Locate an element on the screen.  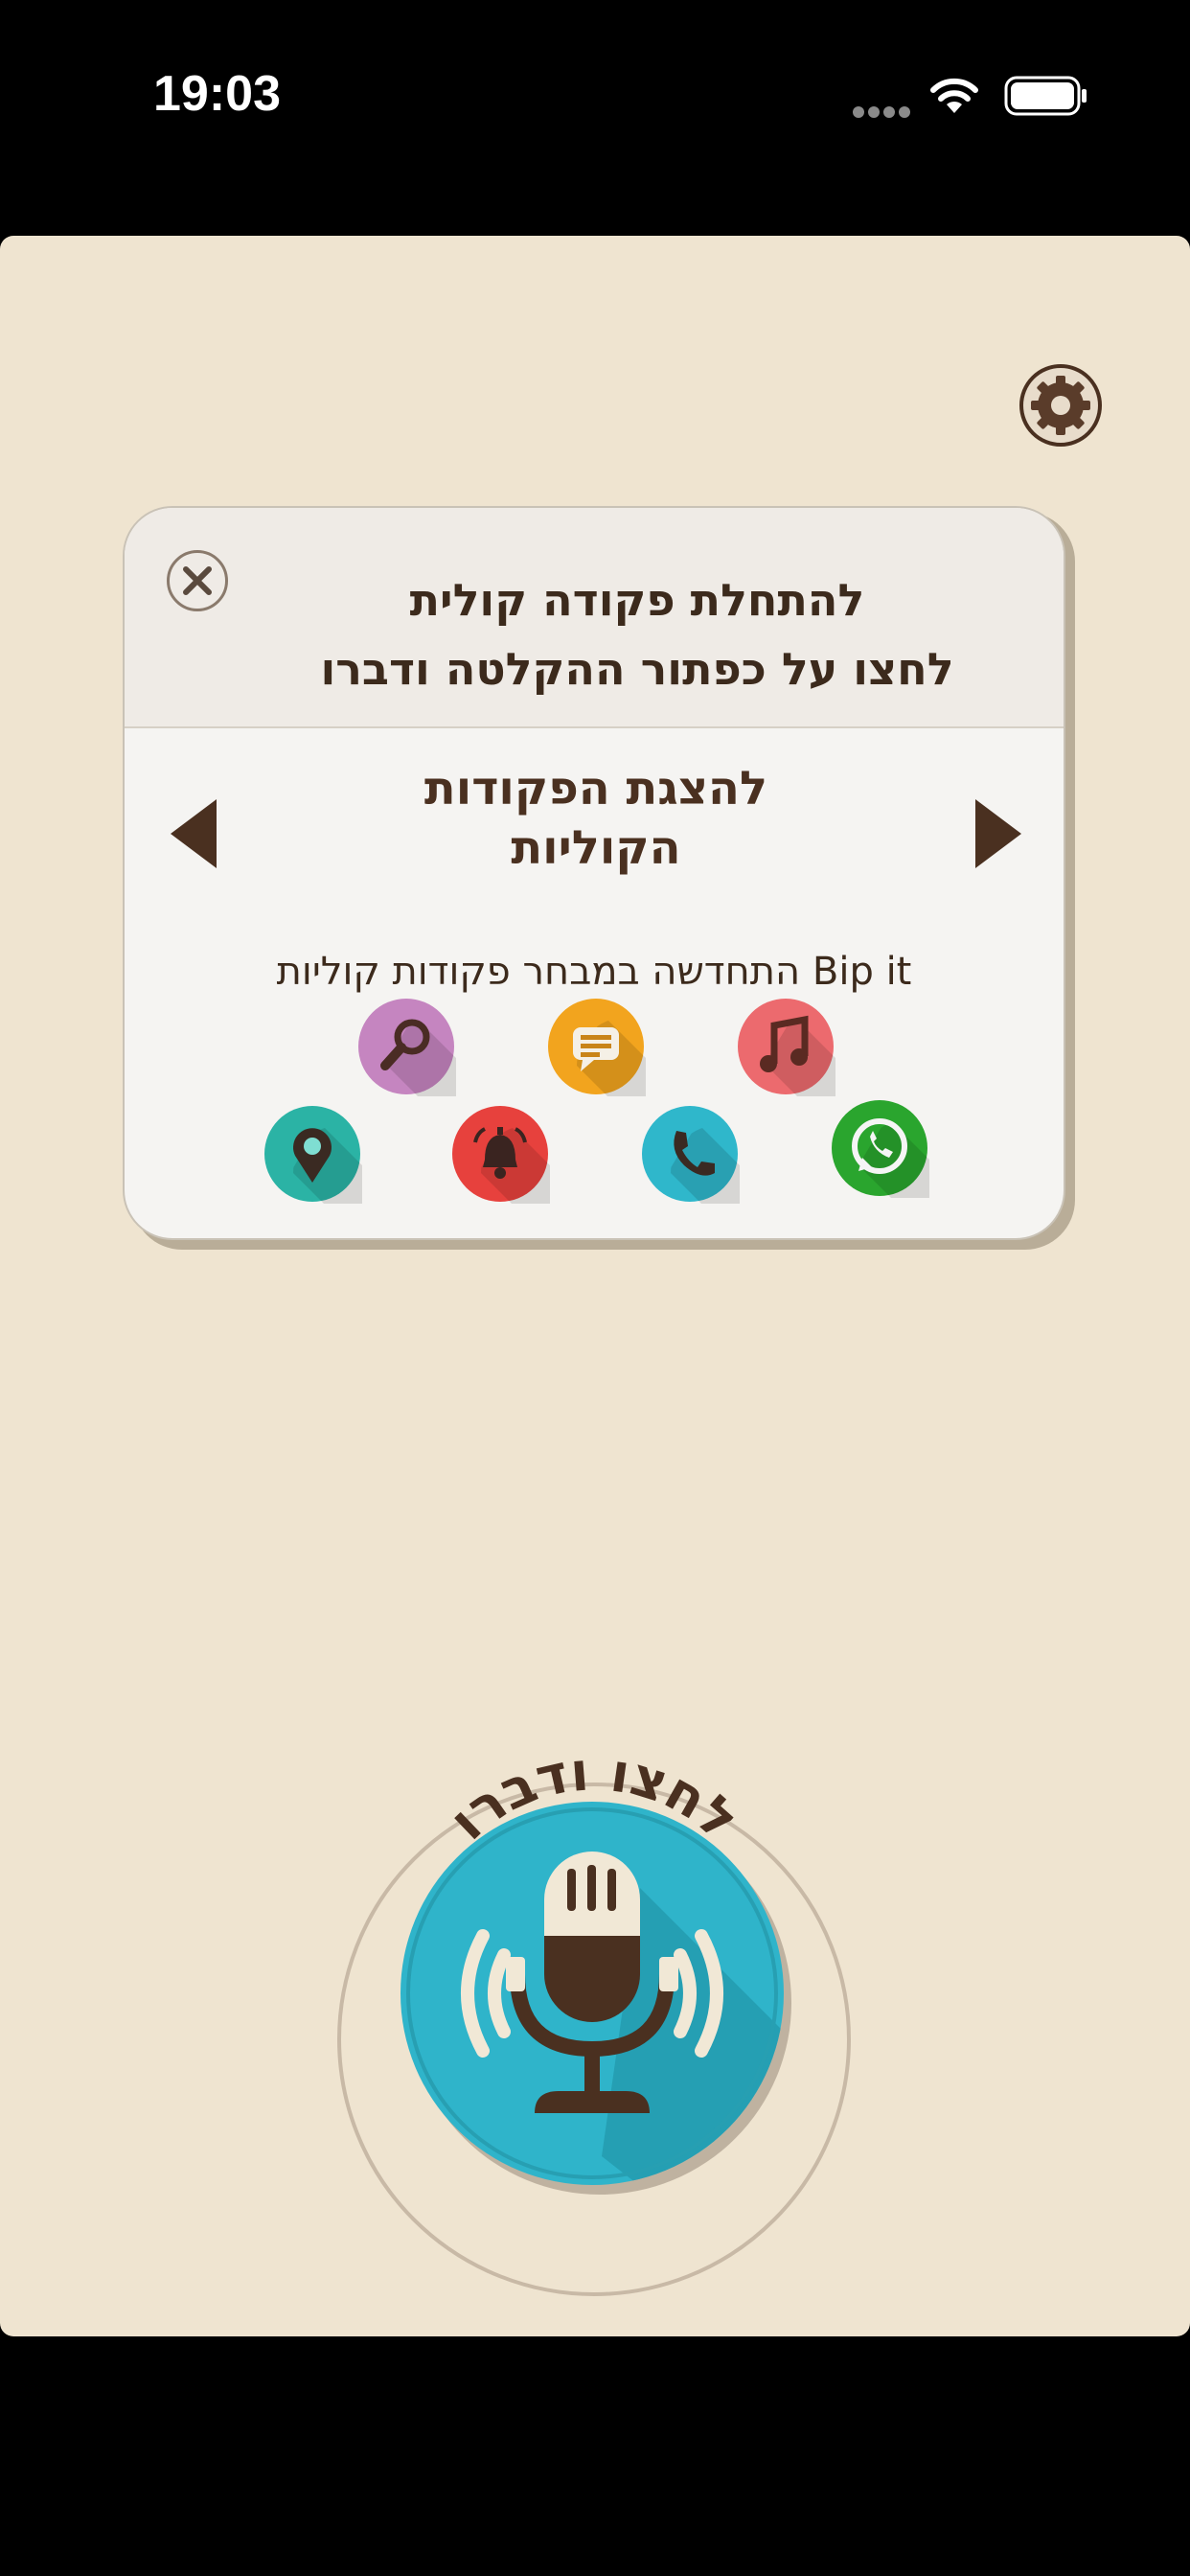
status-time: 19:03 is located at coordinates (217, 94).